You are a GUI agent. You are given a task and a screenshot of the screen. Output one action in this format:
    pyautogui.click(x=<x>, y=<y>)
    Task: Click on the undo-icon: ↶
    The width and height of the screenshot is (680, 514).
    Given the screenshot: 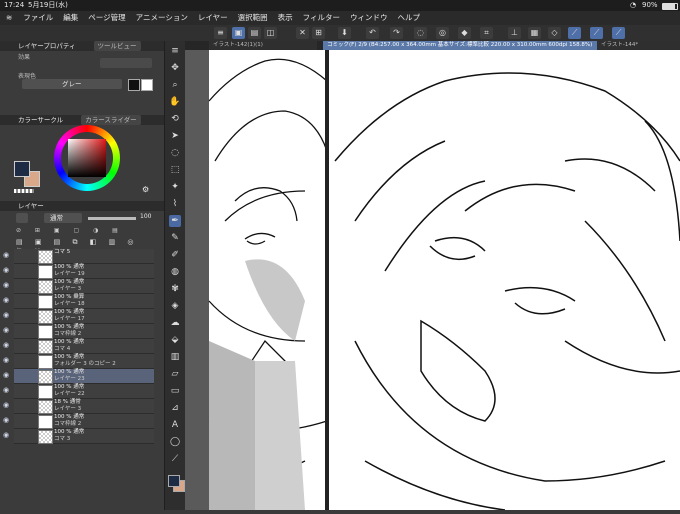 What is the action you would take?
    pyautogui.click(x=372, y=33)
    